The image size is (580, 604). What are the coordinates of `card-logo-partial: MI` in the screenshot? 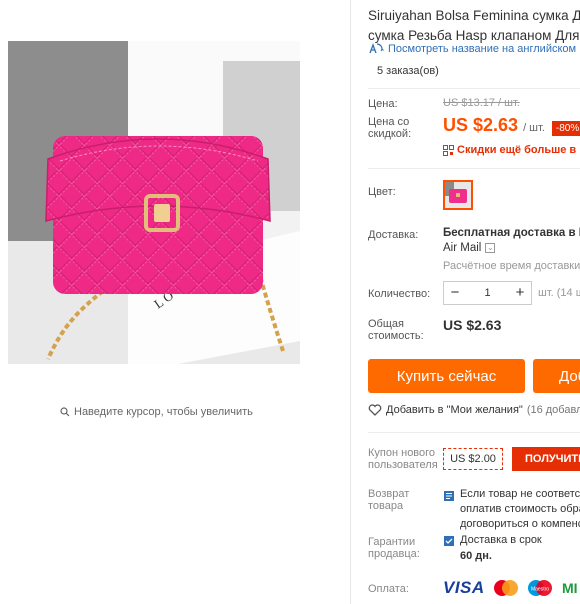 It's located at (570, 588).